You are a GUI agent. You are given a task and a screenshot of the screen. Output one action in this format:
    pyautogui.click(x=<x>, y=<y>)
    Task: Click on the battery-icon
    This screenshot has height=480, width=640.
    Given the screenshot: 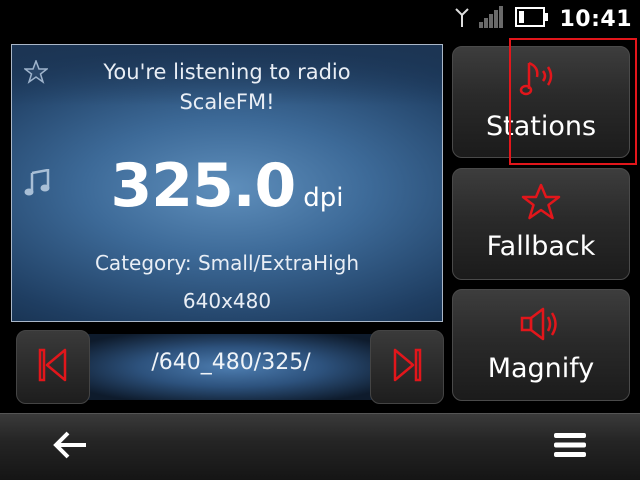 What is the action you would take?
    pyautogui.click(x=532, y=19)
    